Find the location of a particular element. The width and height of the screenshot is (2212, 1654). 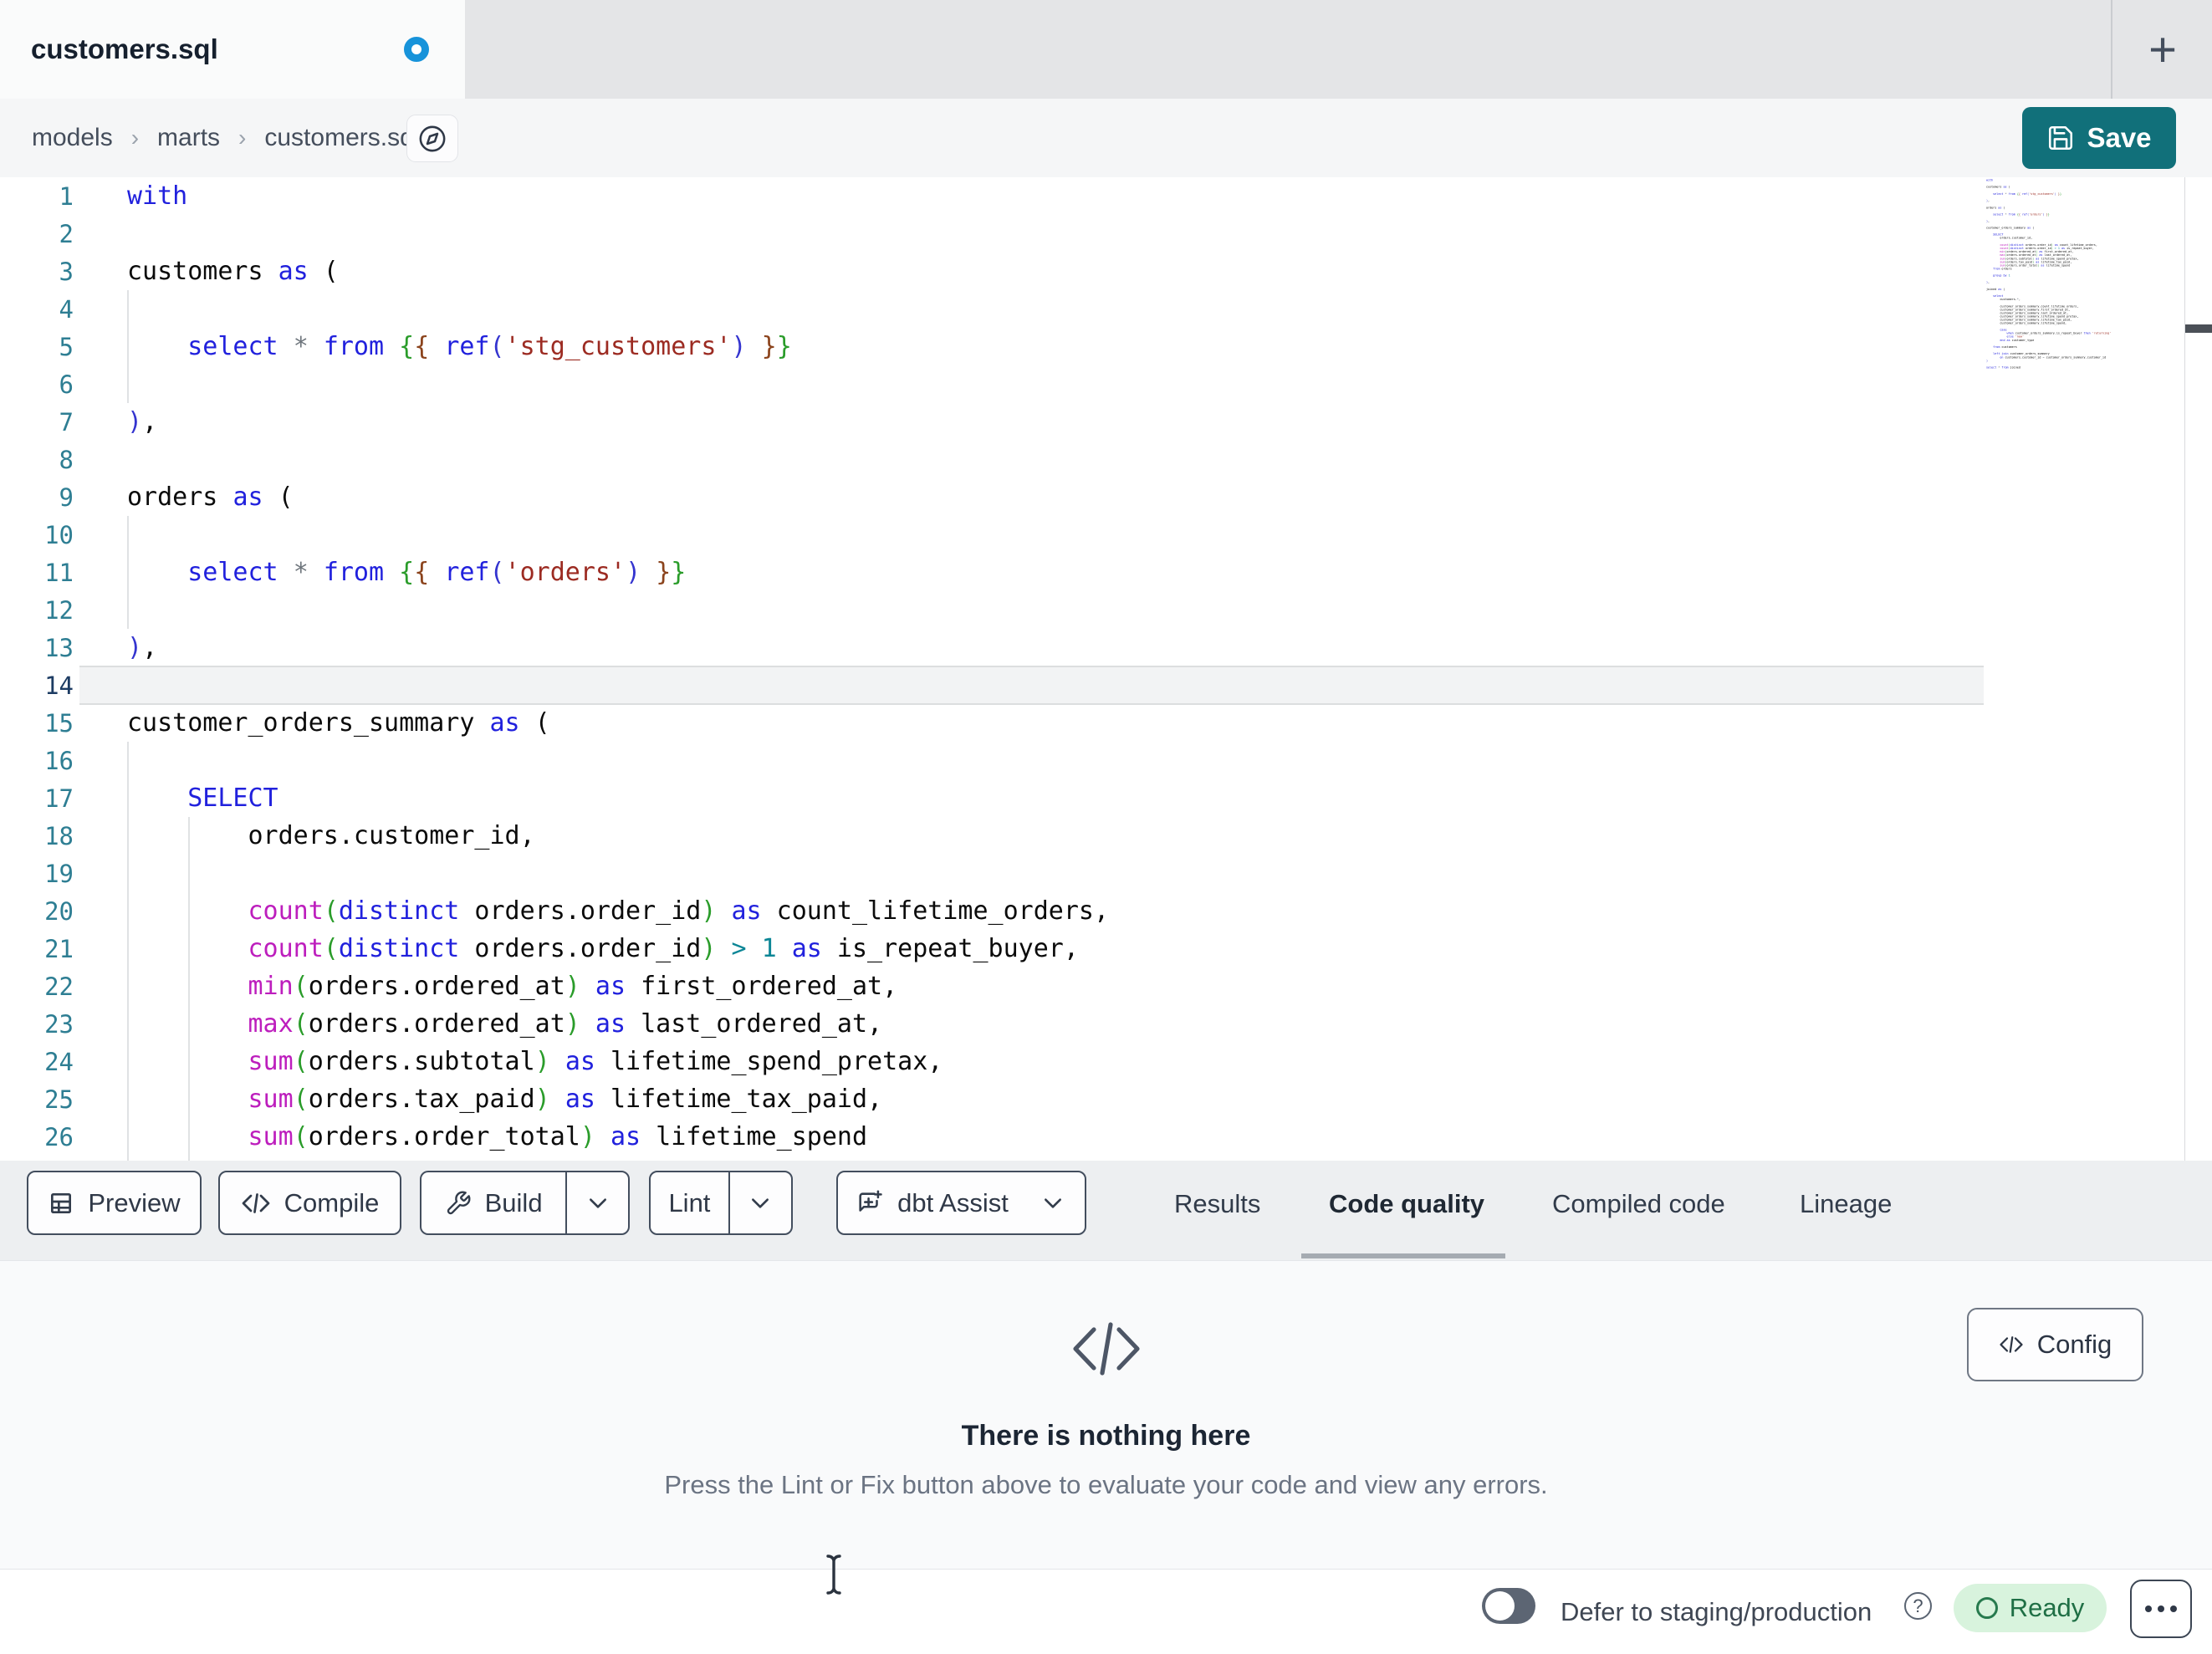

save-button: Save is located at coordinates (2099, 138).